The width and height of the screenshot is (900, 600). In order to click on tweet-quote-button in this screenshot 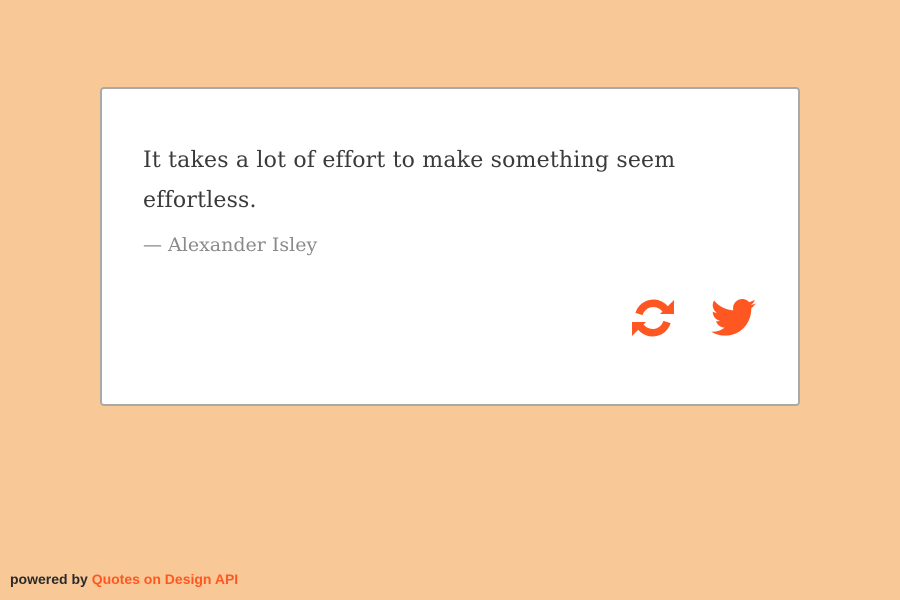, I will do `click(734, 318)`.